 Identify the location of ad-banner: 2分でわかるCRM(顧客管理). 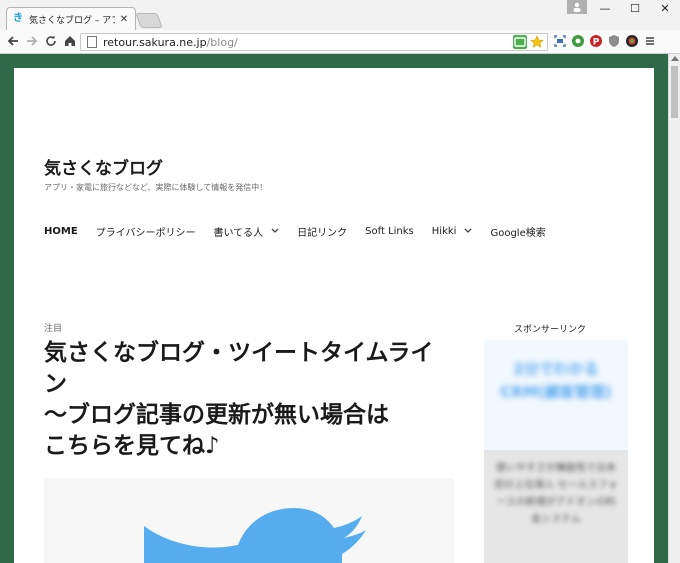
(556, 395).